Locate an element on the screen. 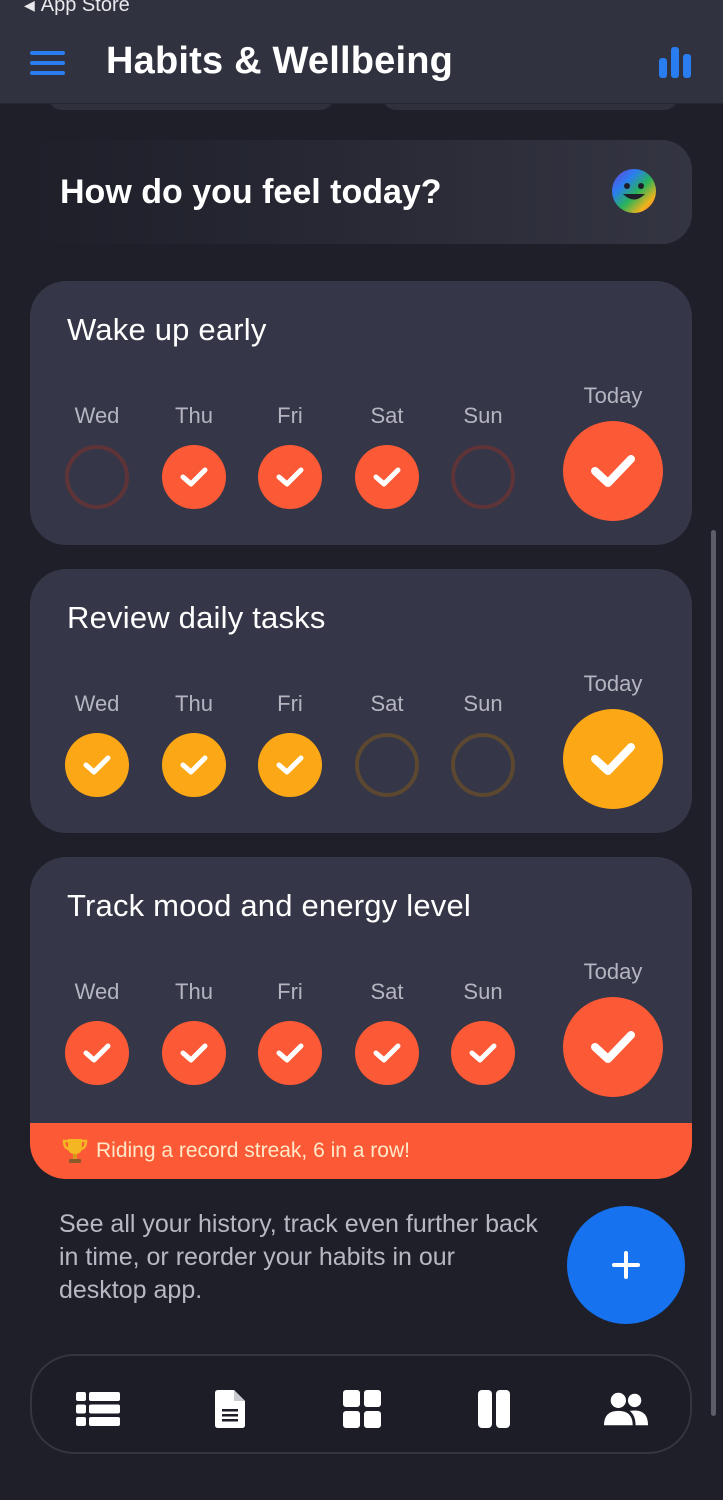  habit-title: Track mood and energy level is located at coordinates (269, 905).